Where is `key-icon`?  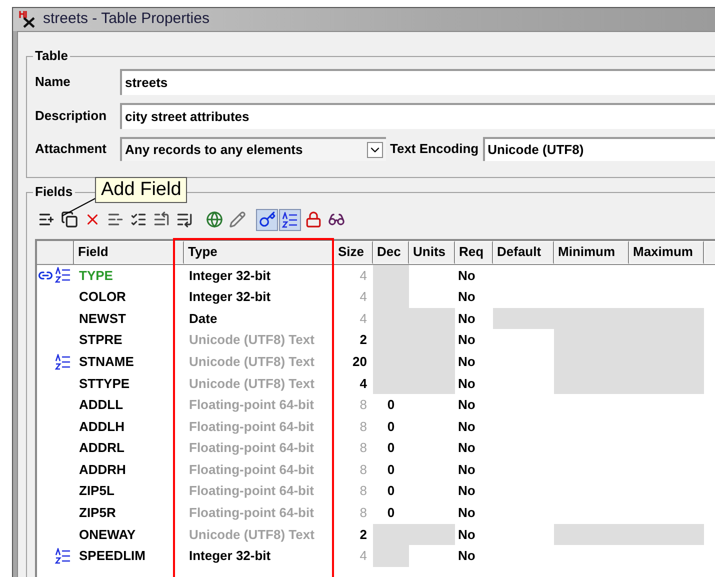 key-icon is located at coordinates (267, 219).